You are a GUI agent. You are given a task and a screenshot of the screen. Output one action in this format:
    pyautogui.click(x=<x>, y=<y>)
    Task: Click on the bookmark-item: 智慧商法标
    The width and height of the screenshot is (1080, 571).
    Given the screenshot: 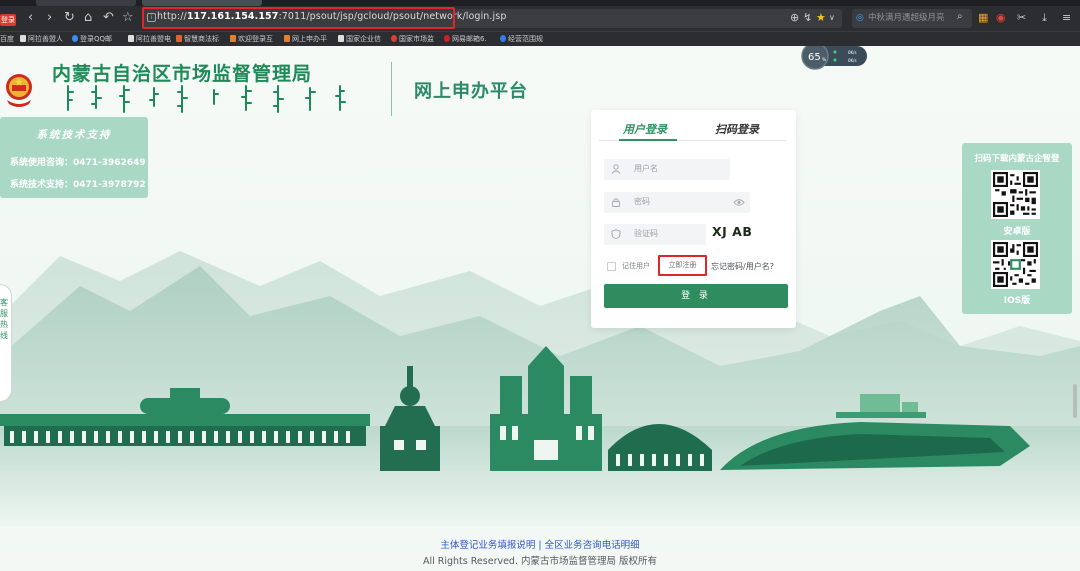 What is the action you would take?
    pyautogui.click(x=197, y=39)
    